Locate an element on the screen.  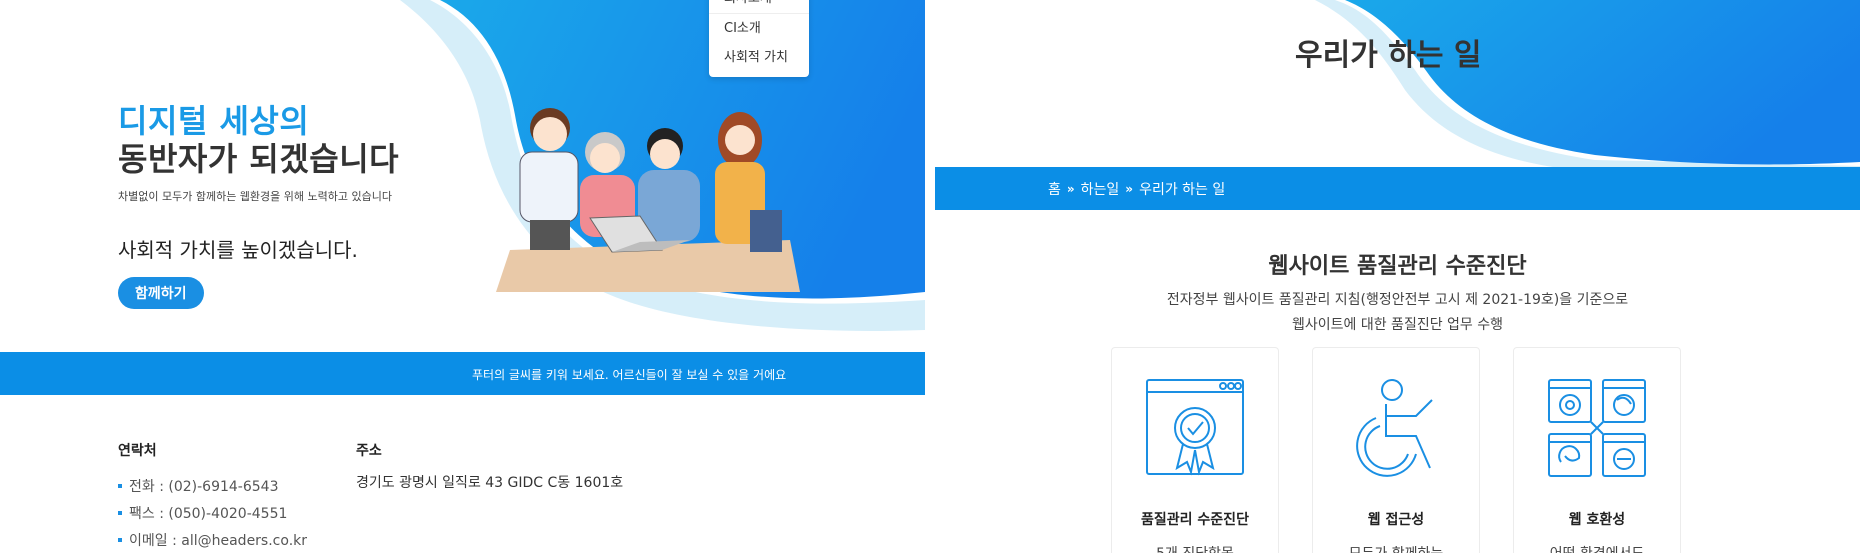
service-card-subtitle: 5개 진단항목 is located at coordinates (1195, 548).